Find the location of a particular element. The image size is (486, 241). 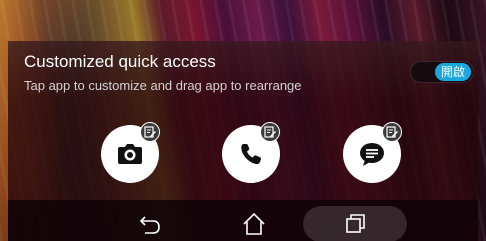

messages-edit-badge is located at coordinates (392, 132).